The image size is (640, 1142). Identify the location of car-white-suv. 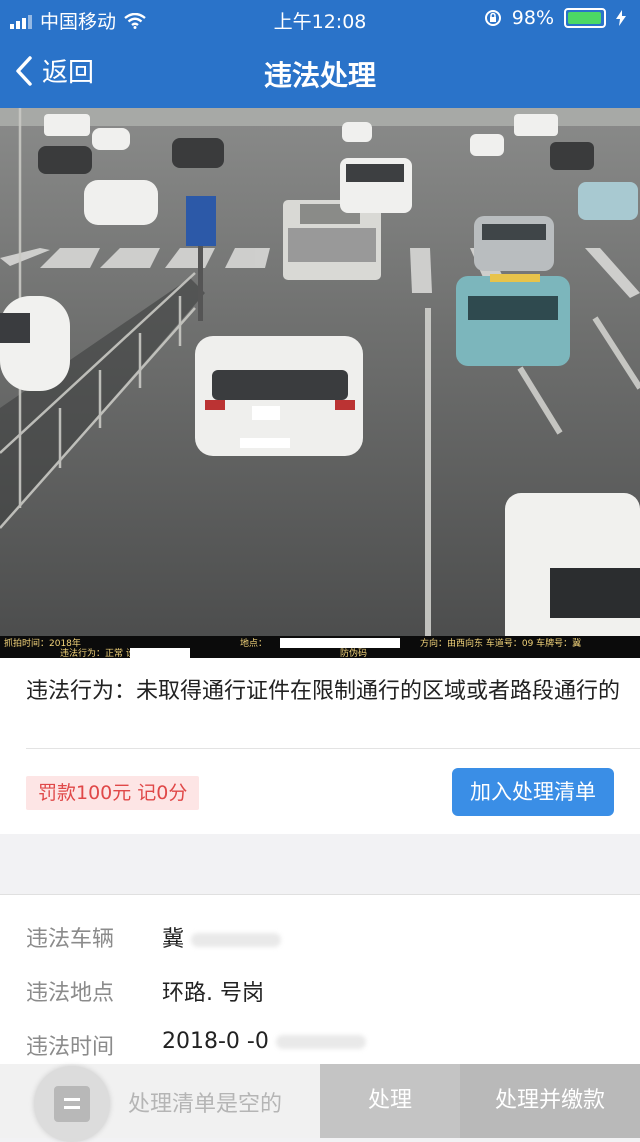
(279, 396).